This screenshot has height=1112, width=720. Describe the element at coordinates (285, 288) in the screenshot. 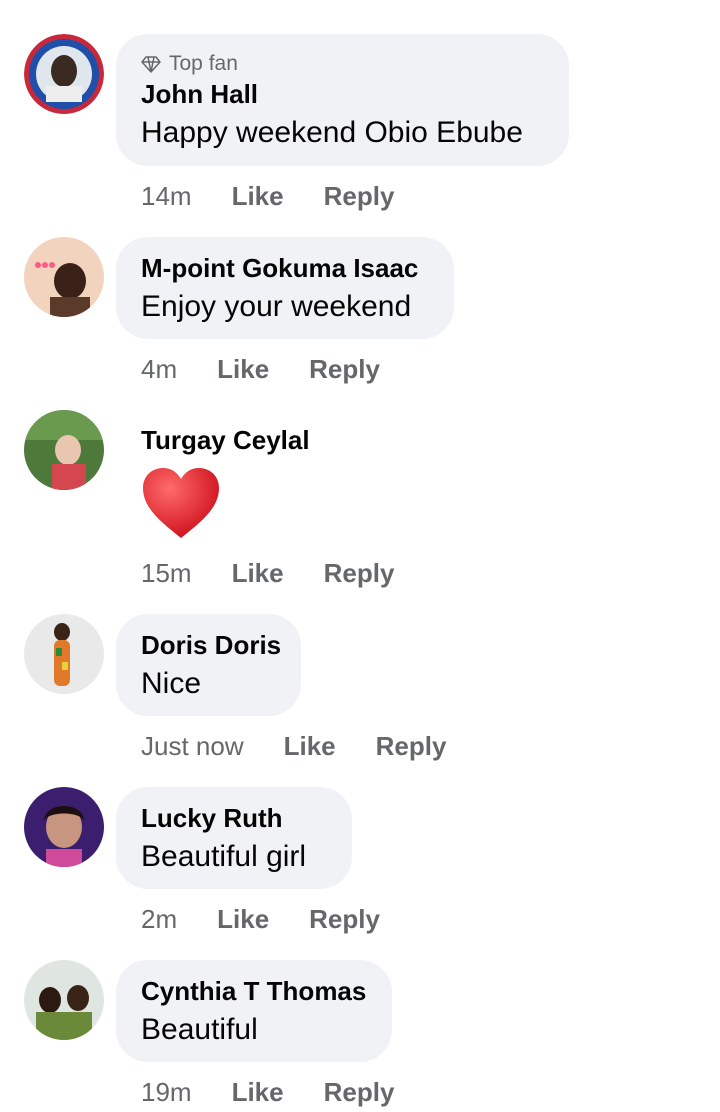

I see `comment-bubble: M-point Gokuma Isaac Enjoy your weekend` at that location.